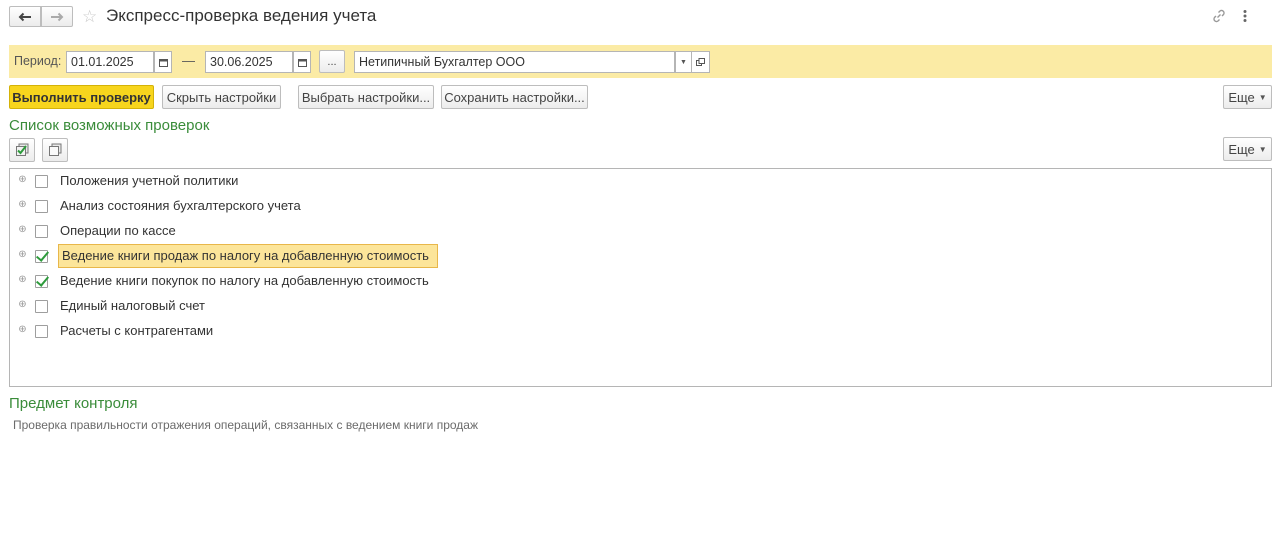 The width and height of the screenshot is (1280, 550). Describe the element at coordinates (640, 181) in the screenshot. I see `list-item: ⊕ Положения учетной политики` at that location.